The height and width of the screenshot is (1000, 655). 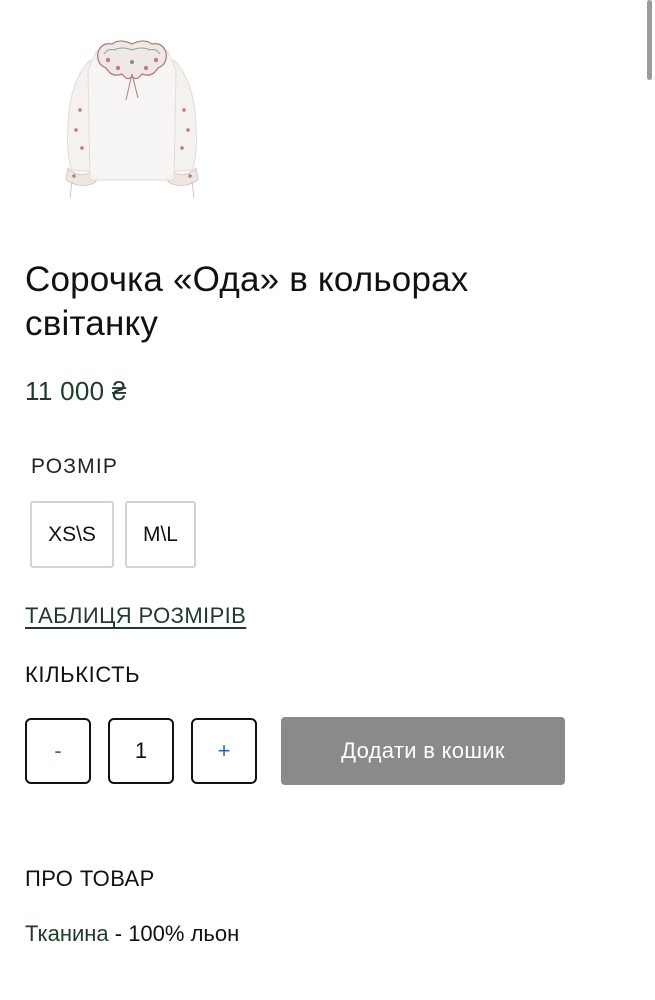 I want to click on size-table-link: ТАБЛИЦЯ РОЗМІРІВ, so click(x=135, y=616).